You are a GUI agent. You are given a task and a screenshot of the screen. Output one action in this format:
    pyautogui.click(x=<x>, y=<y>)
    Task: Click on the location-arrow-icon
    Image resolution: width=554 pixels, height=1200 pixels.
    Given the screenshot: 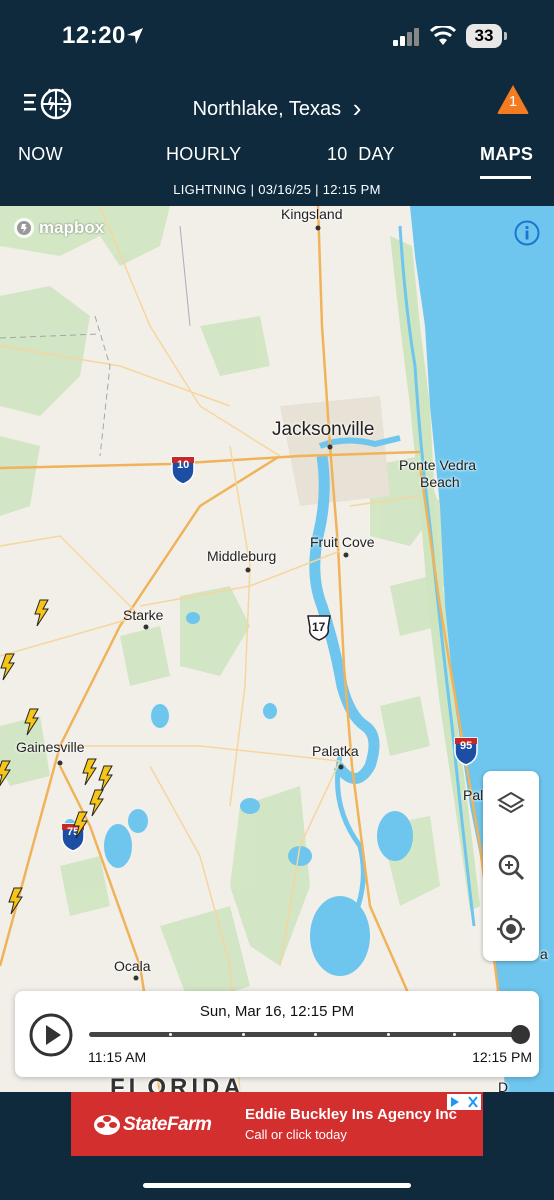 What is the action you would take?
    pyautogui.click(x=135, y=38)
    